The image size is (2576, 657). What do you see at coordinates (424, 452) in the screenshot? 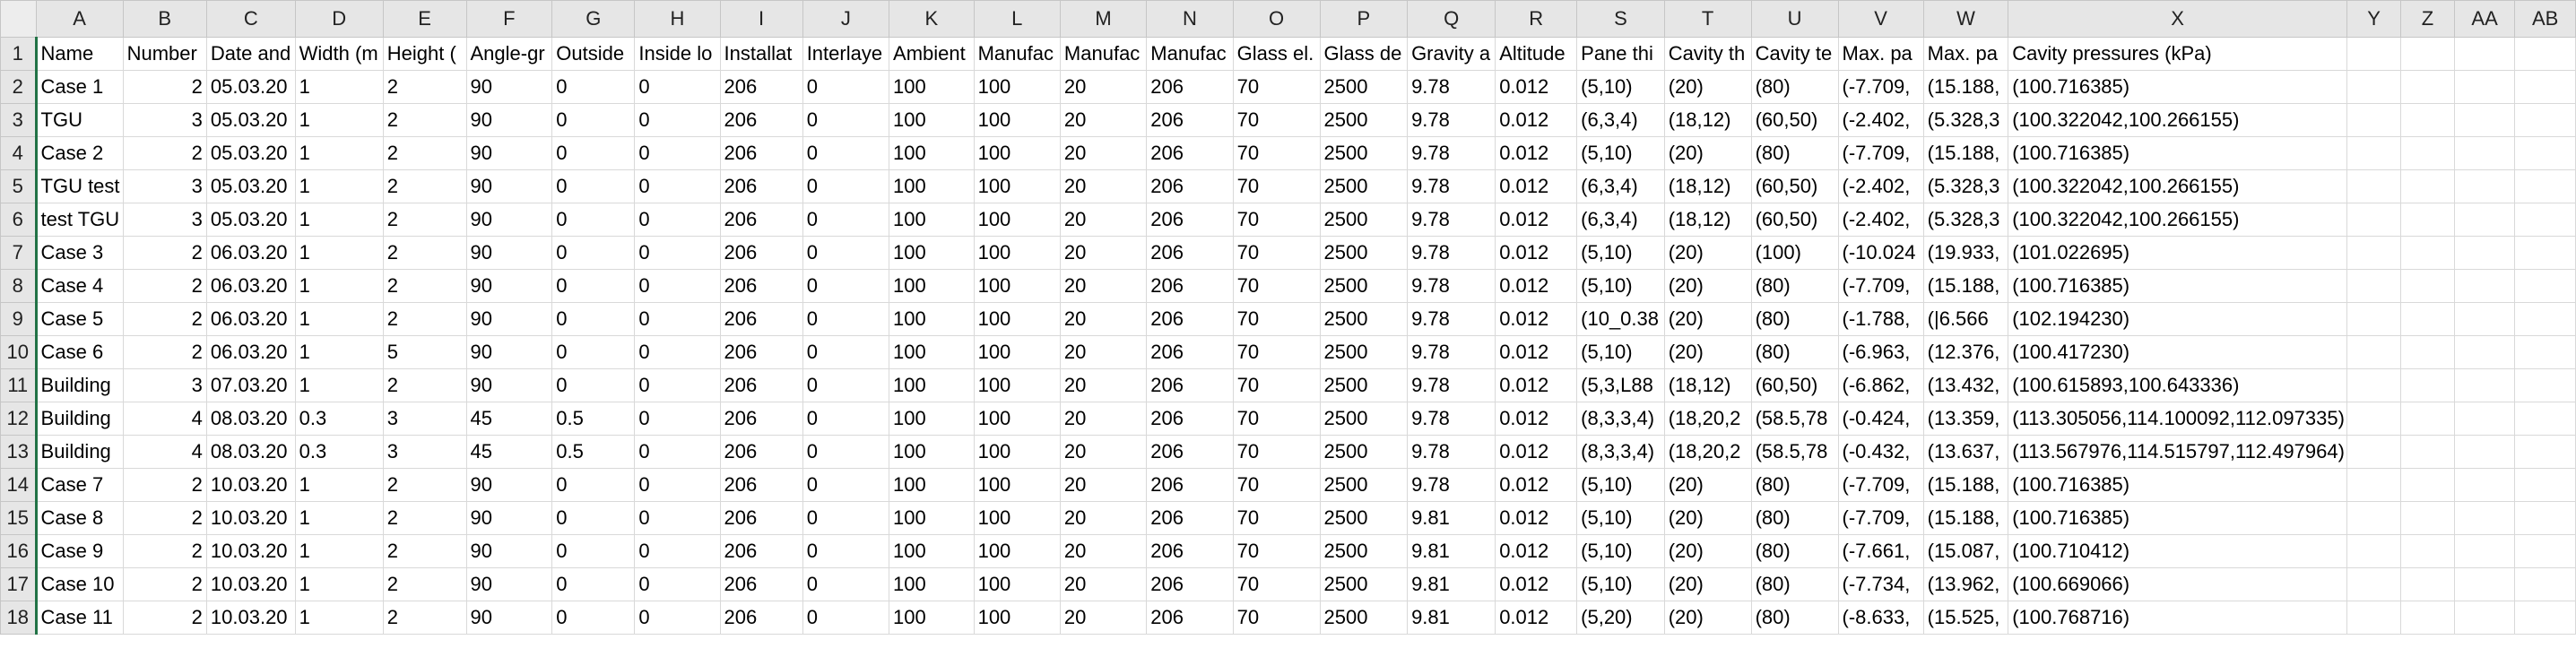
I see `cell: 3` at bounding box center [424, 452].